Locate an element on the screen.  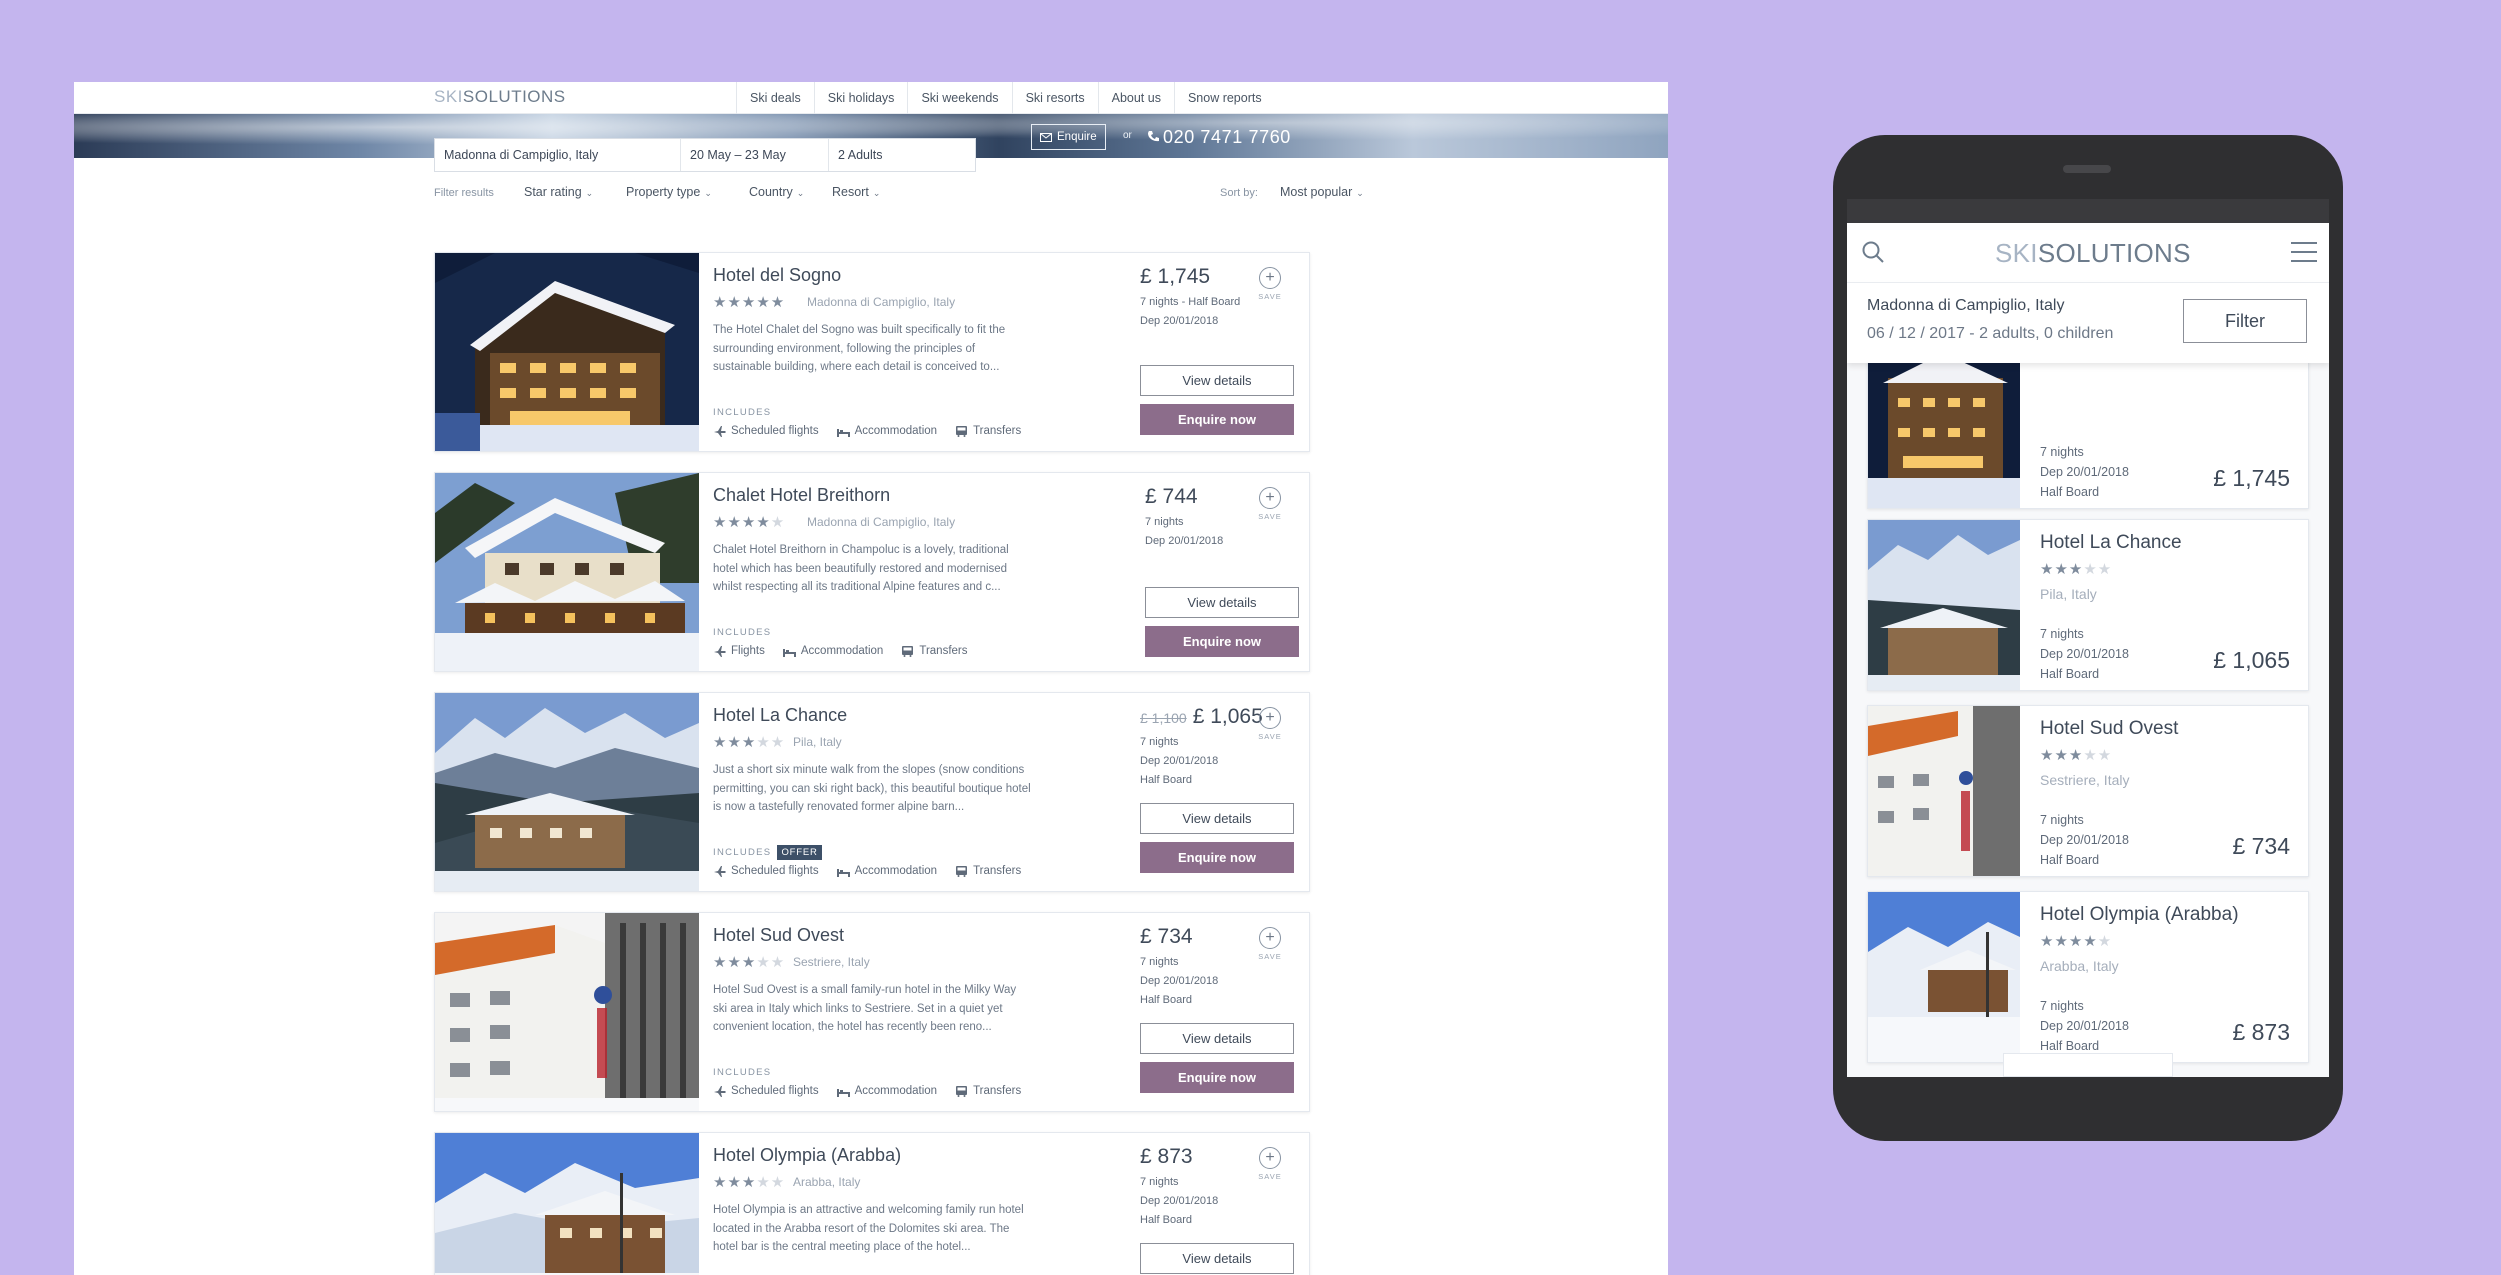
plane-icon is located at coordinates (720, 1091).